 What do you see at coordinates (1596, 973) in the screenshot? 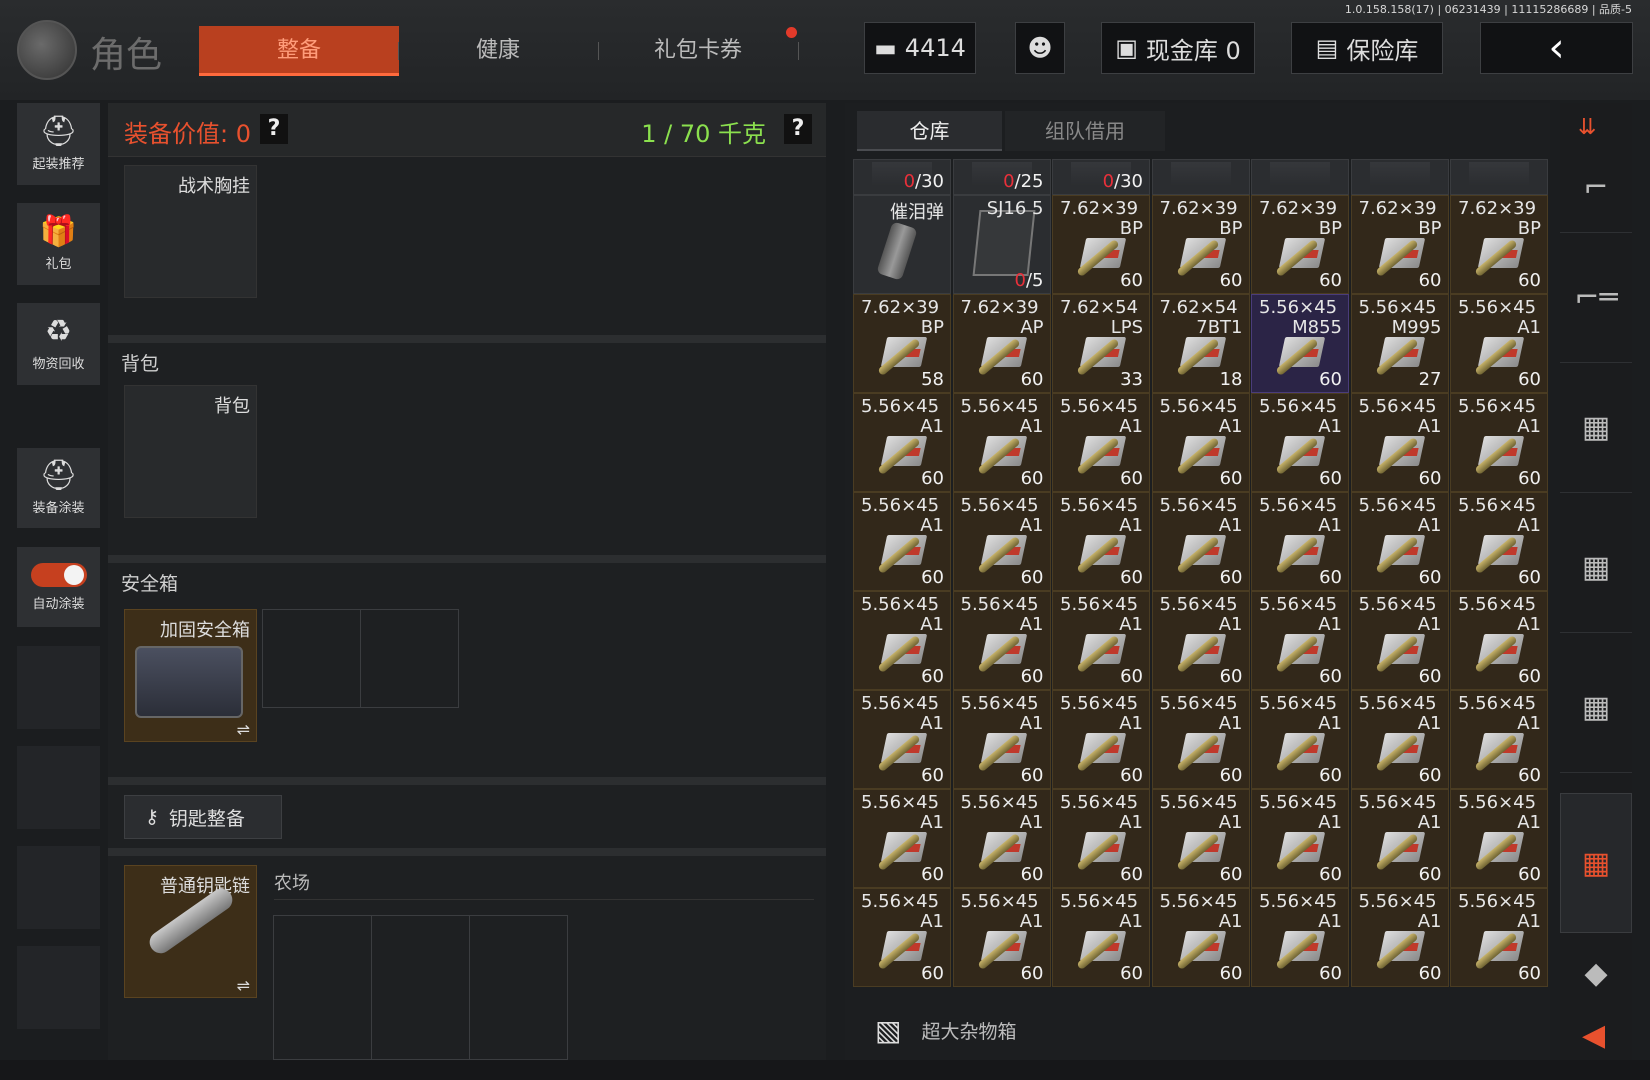
I see `misc-box-icon: ◆` at bounding box center [1596, 973].